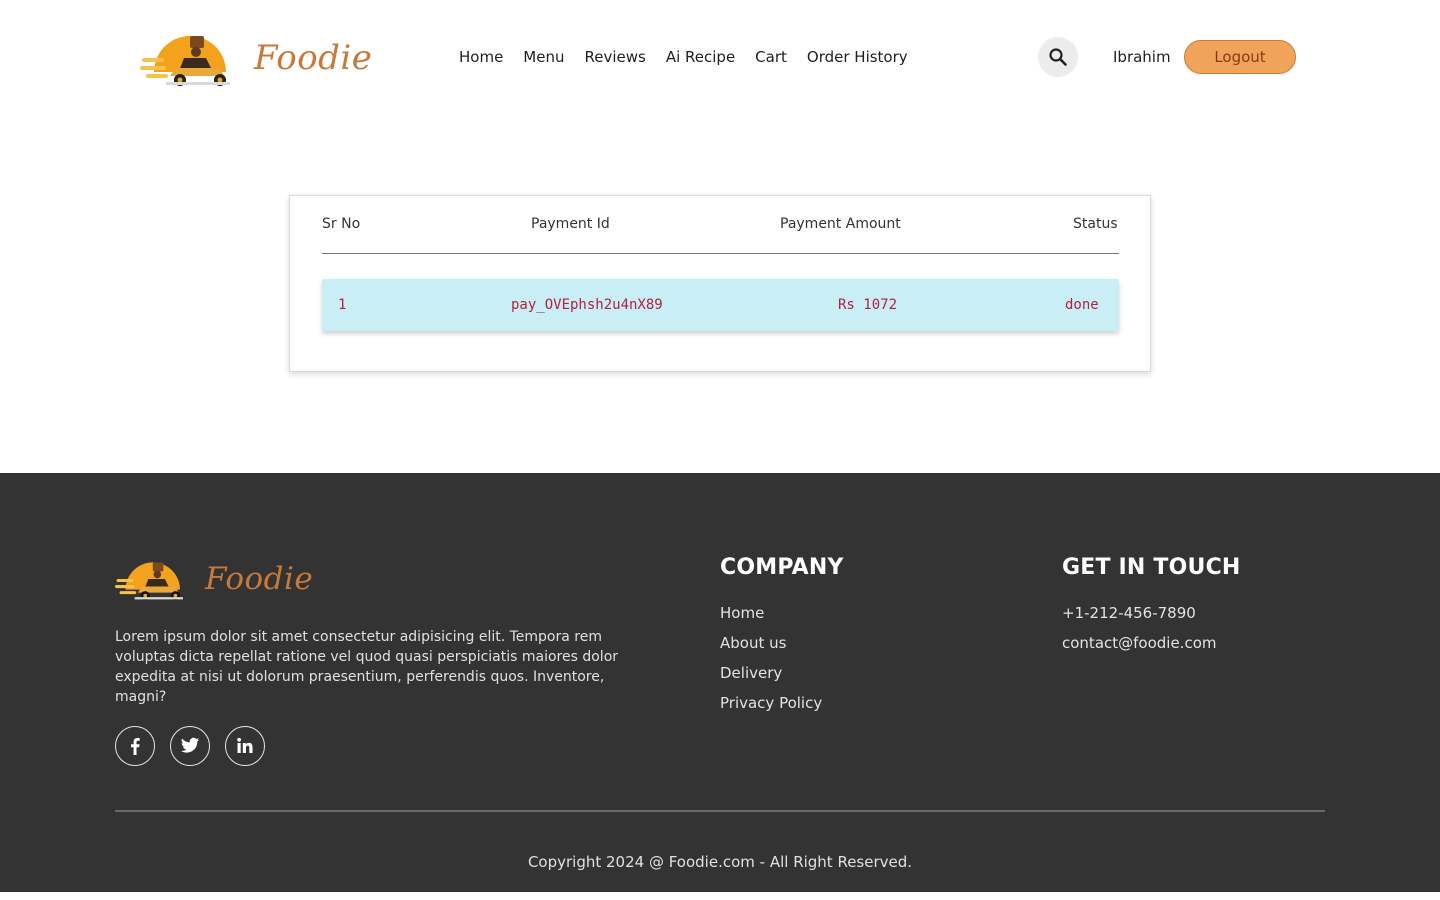 This screenshot has height=900, width=1440. Describe the element at coordinates (720, 811) in the screenshot. I see `footer-divider` at that location.